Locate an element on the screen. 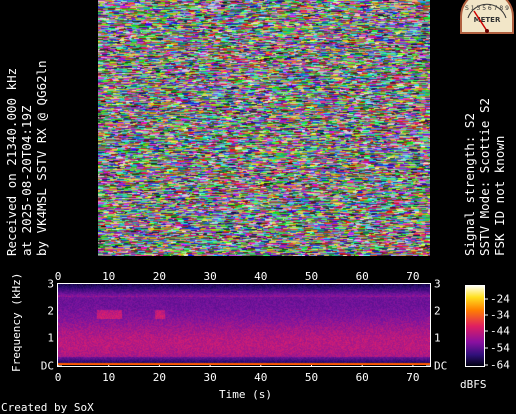 The width and height of the screenshot is (516, 414). colorbar is located at coordinates (475, 326).